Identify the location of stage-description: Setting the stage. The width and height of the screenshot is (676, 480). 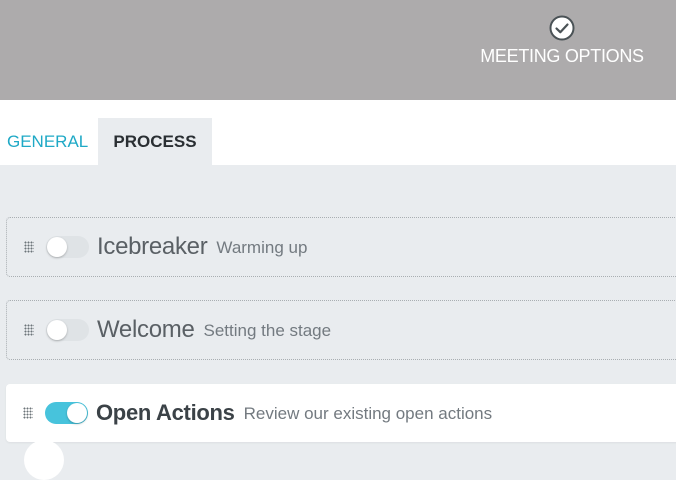
(267, 330).